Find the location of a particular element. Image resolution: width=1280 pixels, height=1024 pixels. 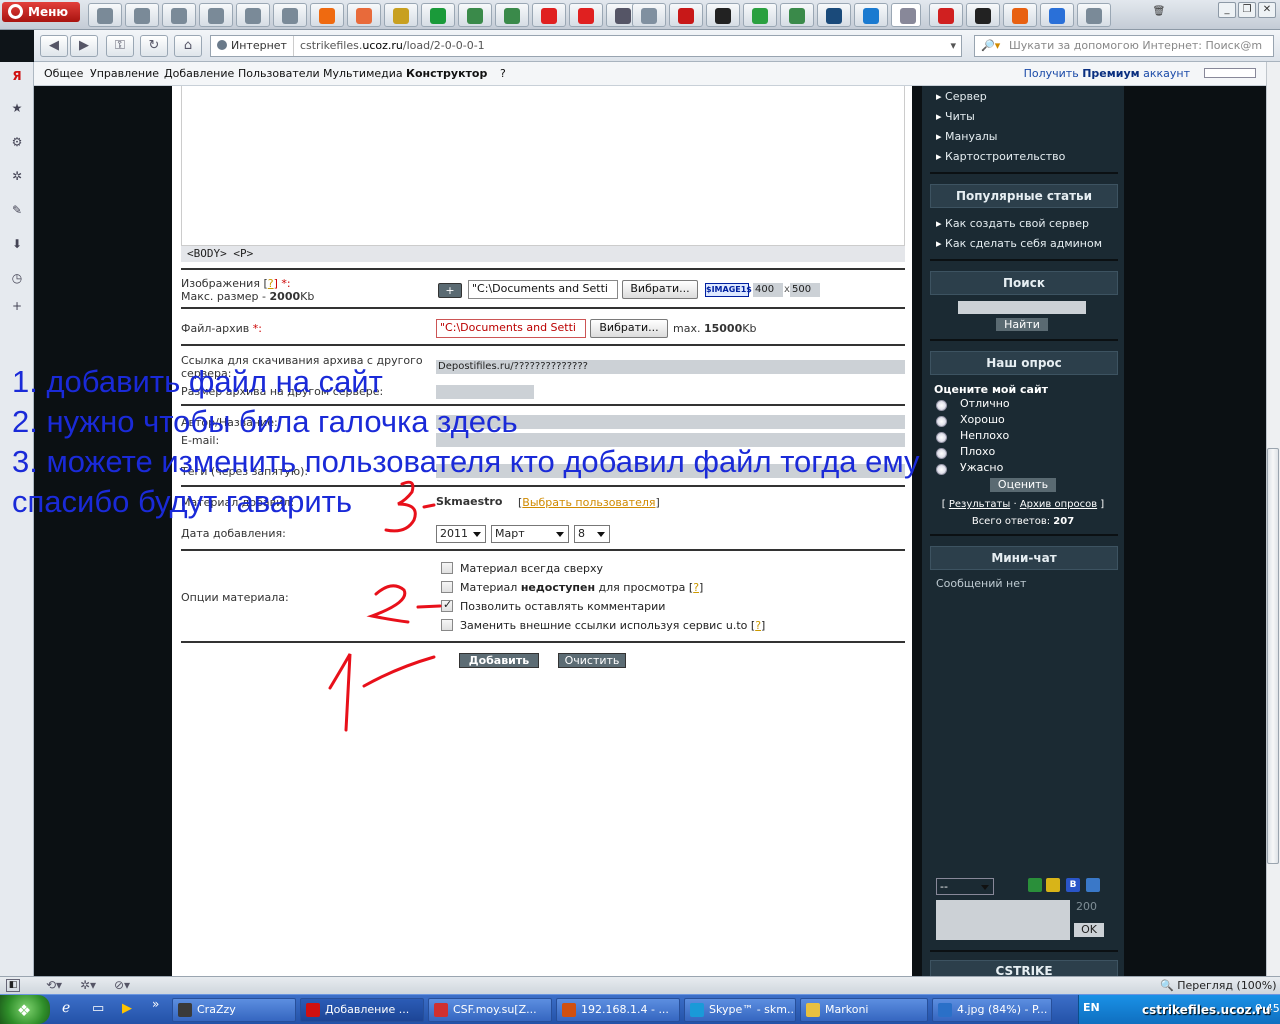

image-height-input: 500 is located at coordinates (805, 290).